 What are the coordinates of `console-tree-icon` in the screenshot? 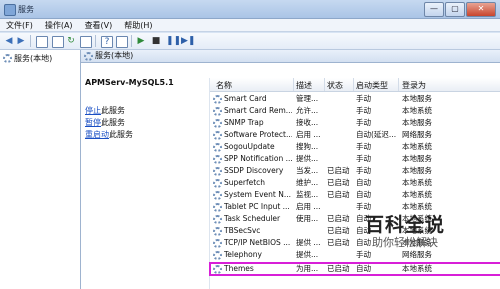 It's located at (42, 42).